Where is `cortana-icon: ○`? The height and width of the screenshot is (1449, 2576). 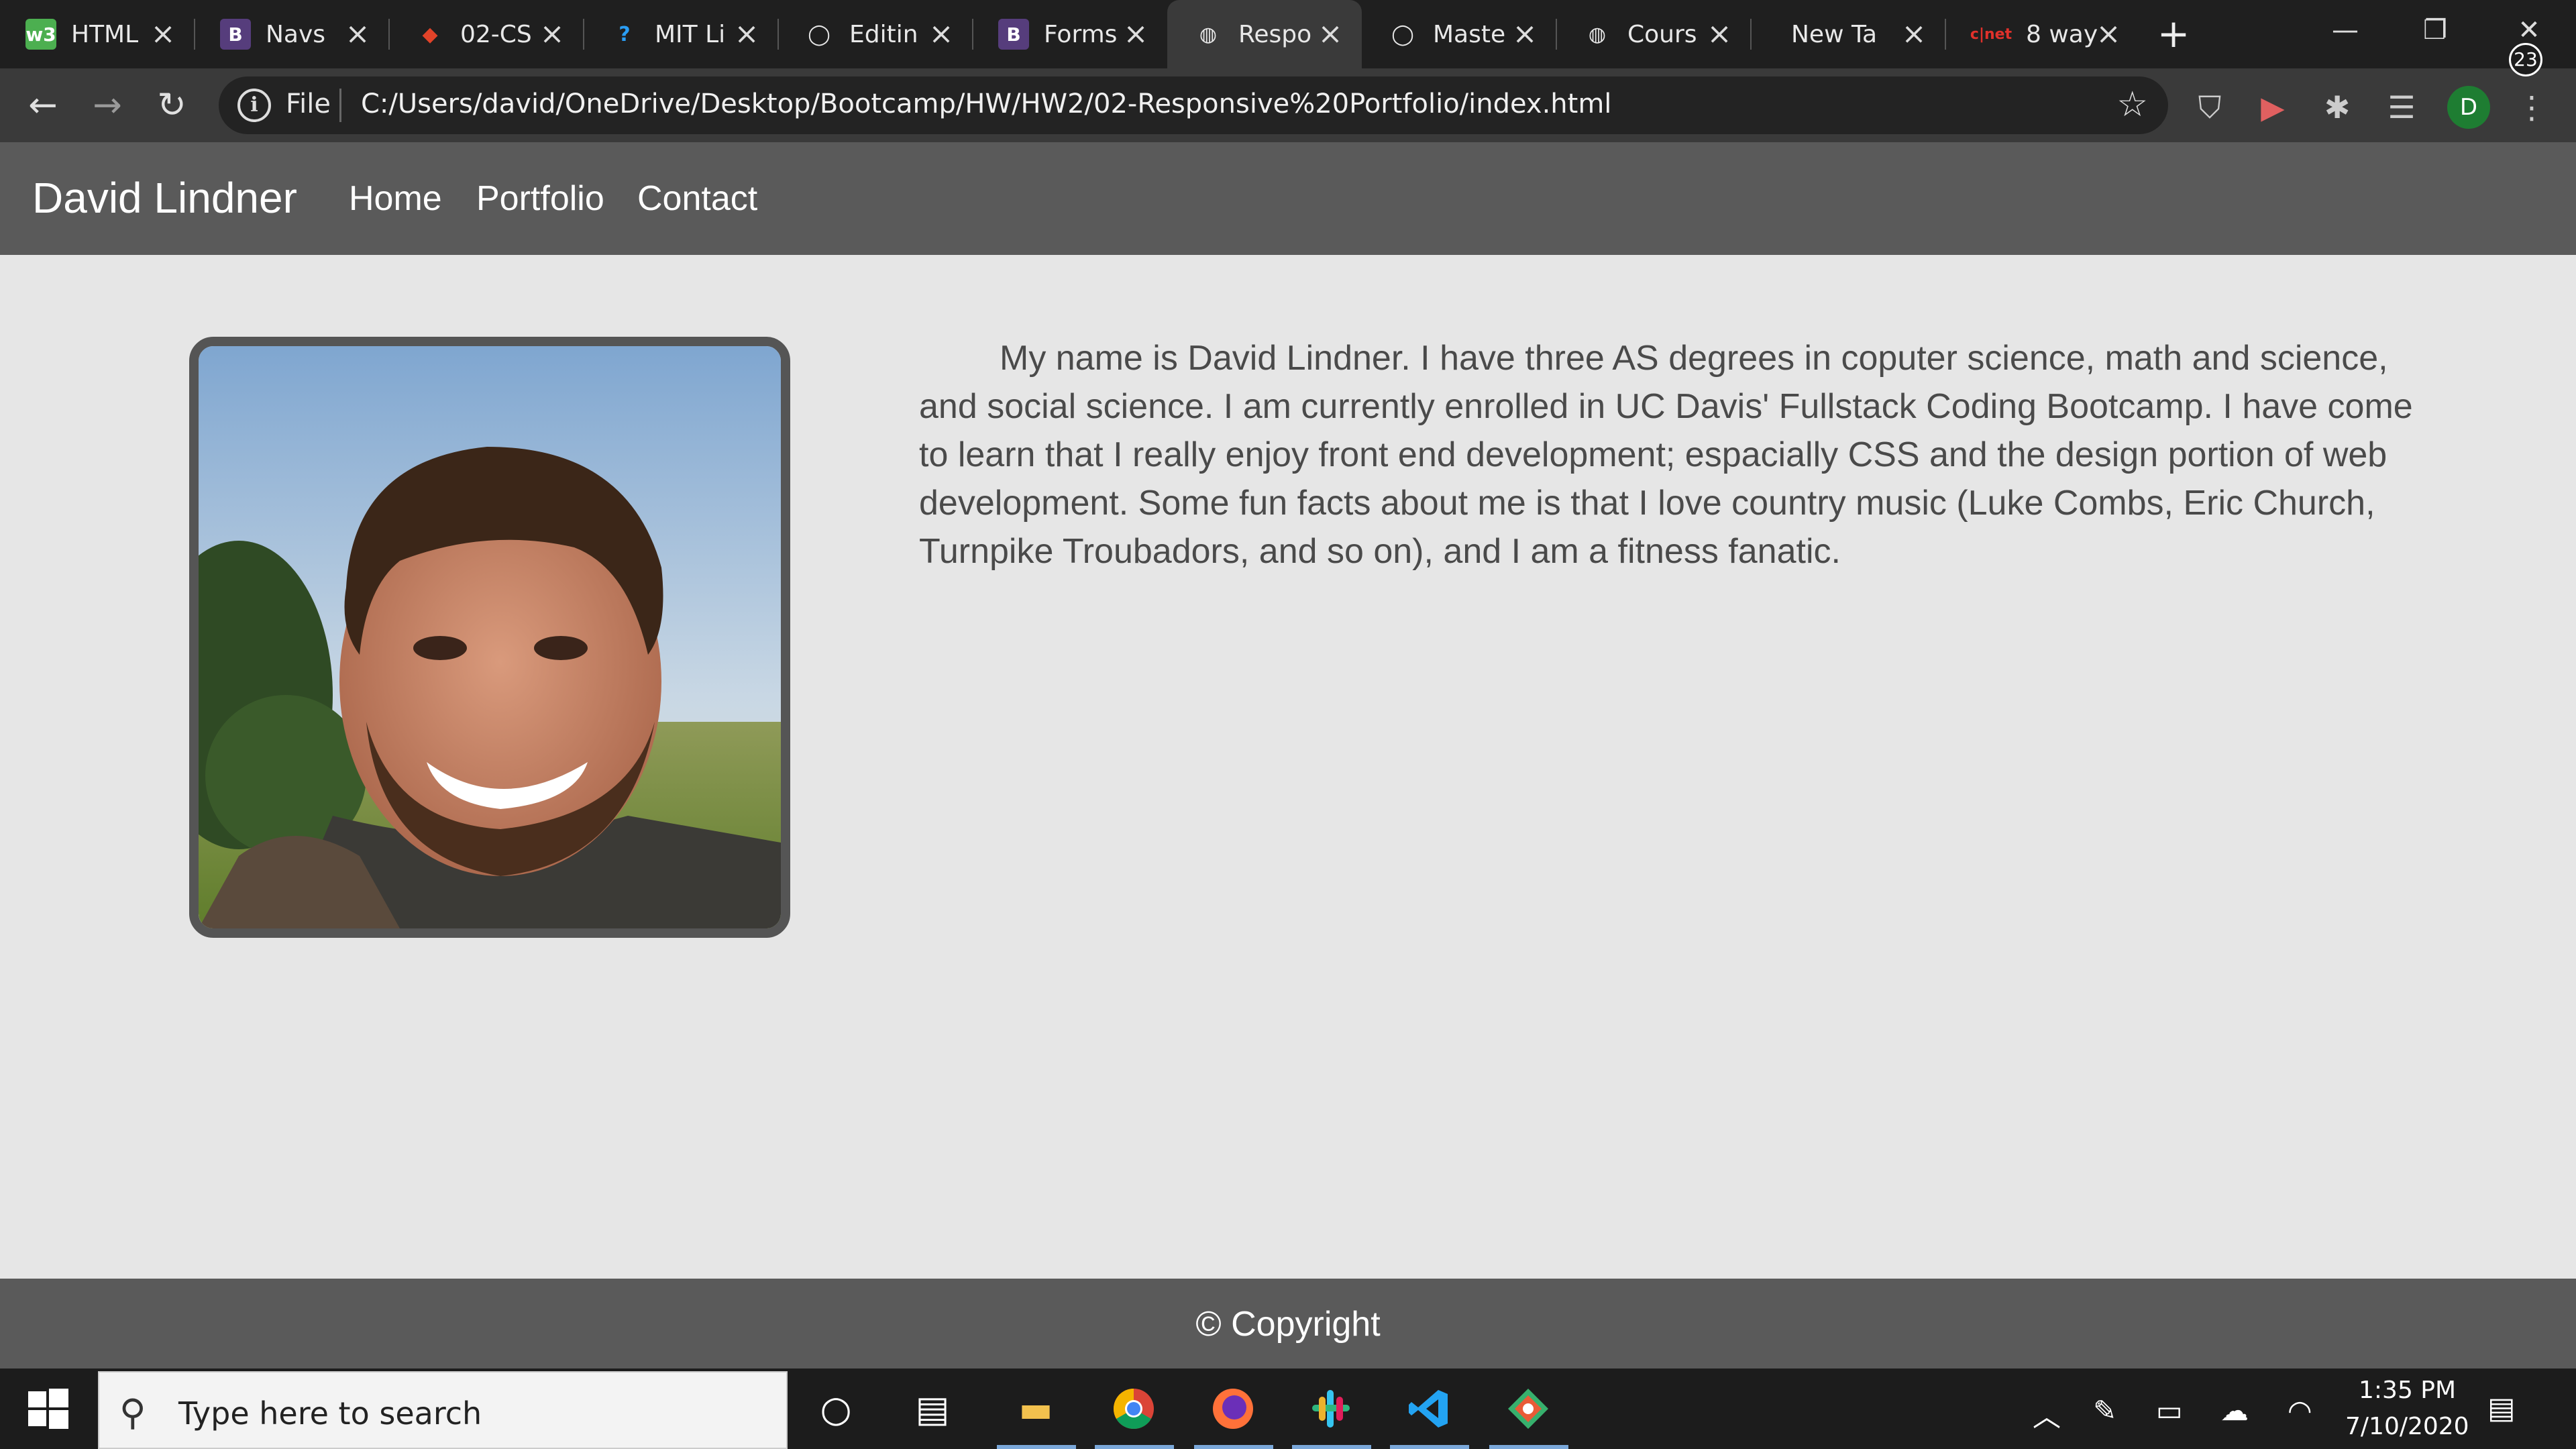
cortana-icon: ○ is located at coordinates (835, 1408).